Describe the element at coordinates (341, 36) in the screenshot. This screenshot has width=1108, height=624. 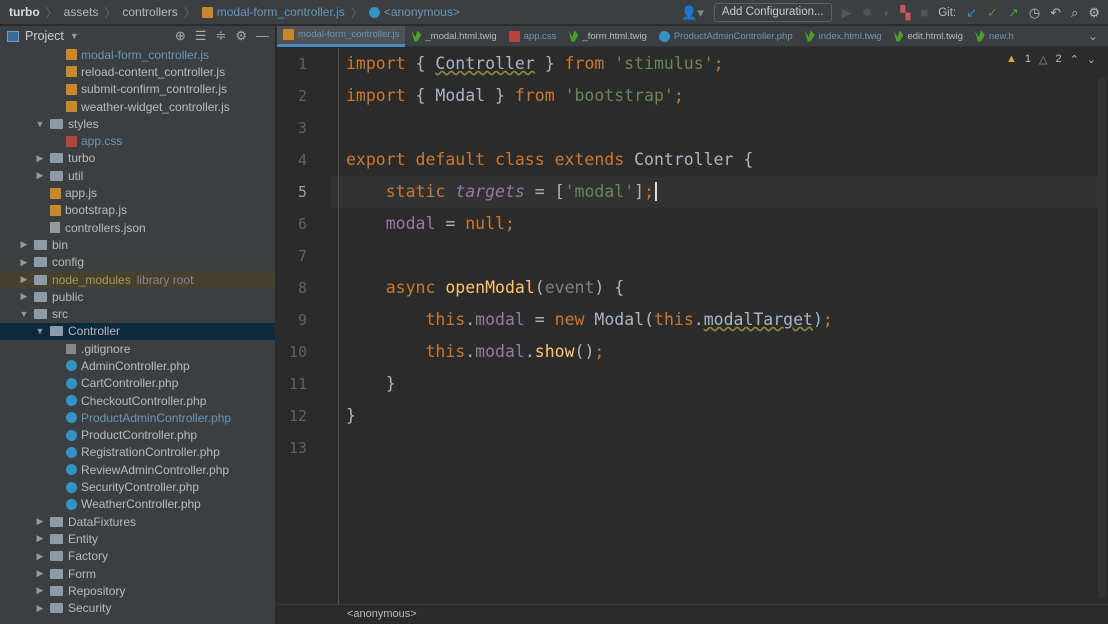
I see `tab-modal-form-controller-js: modal-form_controller.js` at that location.